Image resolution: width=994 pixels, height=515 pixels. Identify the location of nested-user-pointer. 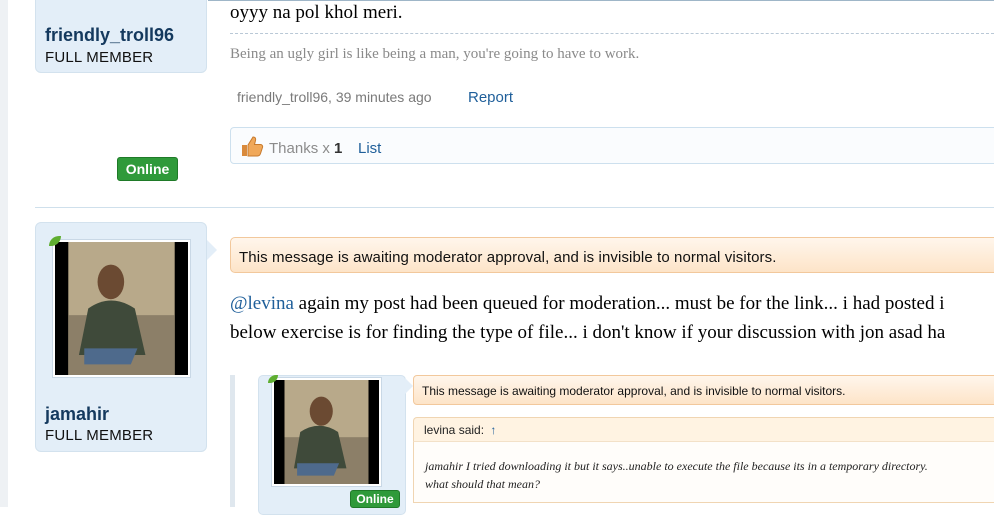
(409, 386).